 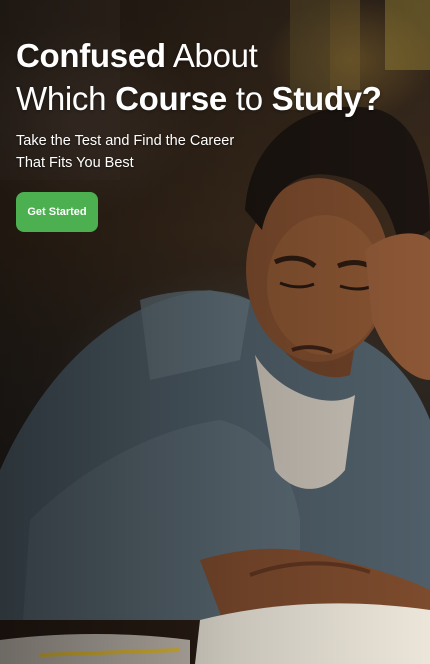 I want to click on headline-word-study: Study?, so click(x=326, y=98).